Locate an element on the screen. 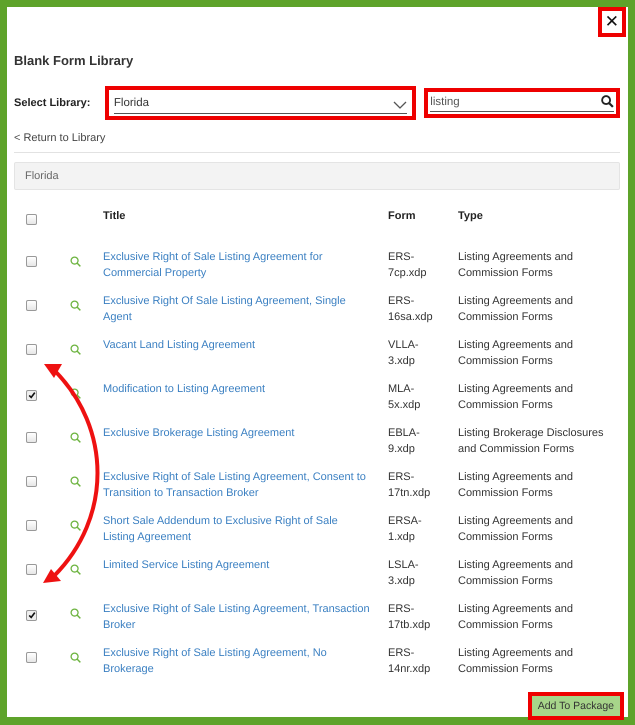  form-link: Exclusive Right of Sale Listing Agreement, Consent to Transition to Transaction Broker is located at coordinates (245, 492).